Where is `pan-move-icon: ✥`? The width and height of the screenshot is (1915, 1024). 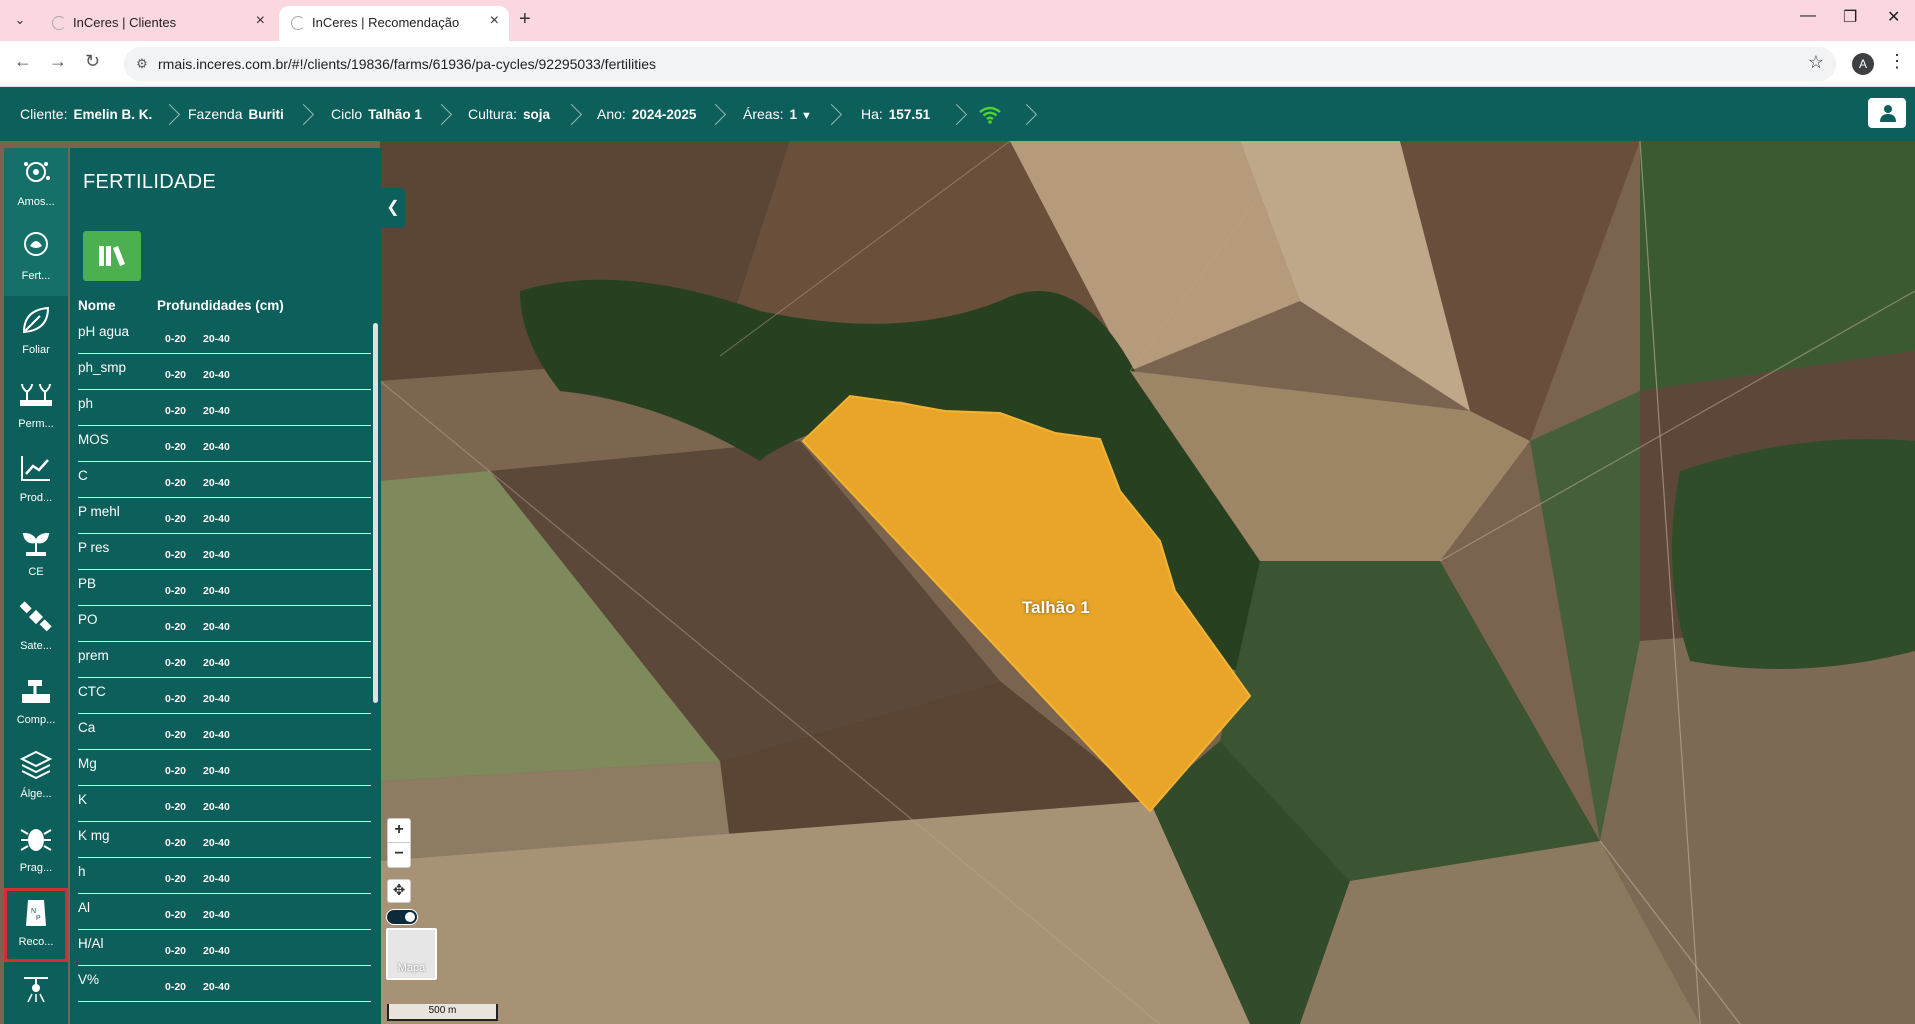
pan-move-icon: ✥ is located at coordinates (399, 891).